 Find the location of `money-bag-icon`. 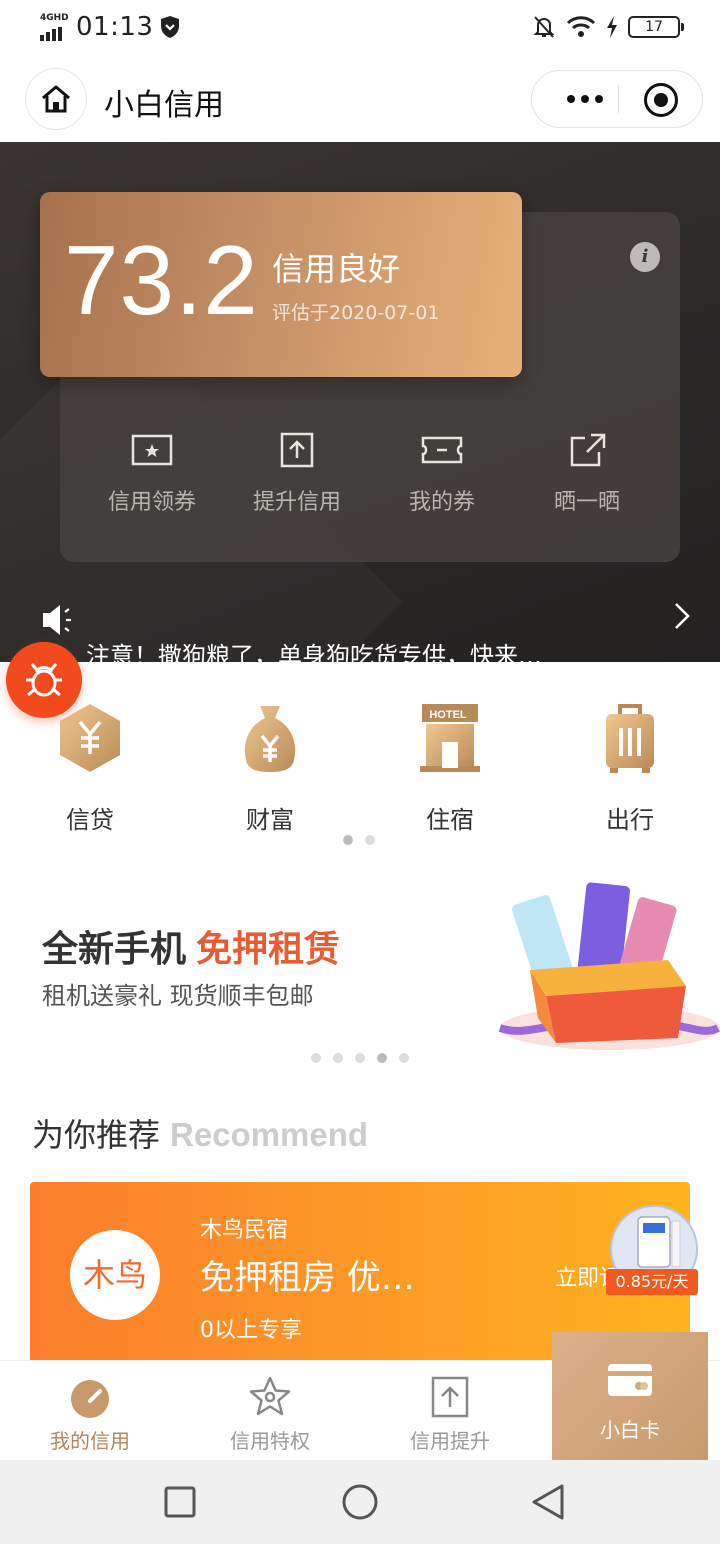

money-bag-icon is located at coordinates (270, 739).